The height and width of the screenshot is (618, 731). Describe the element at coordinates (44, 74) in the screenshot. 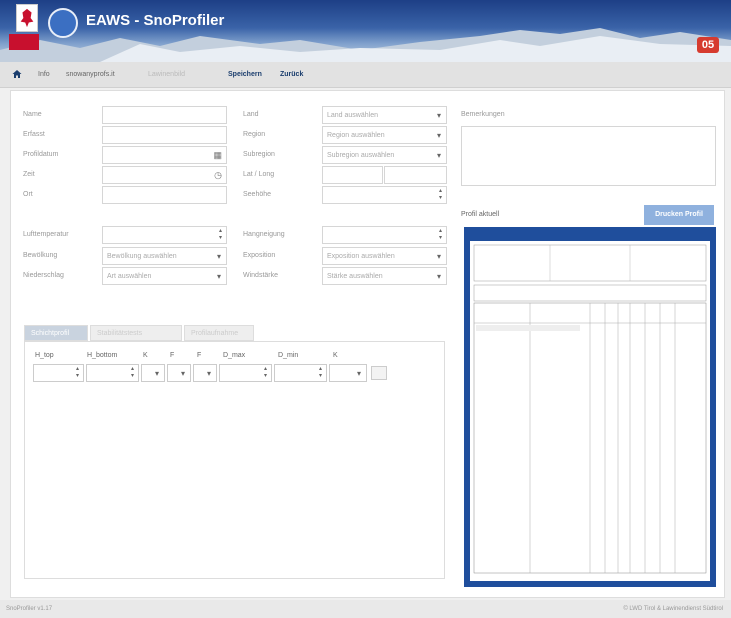

I see `menu-info: Info` at that location.